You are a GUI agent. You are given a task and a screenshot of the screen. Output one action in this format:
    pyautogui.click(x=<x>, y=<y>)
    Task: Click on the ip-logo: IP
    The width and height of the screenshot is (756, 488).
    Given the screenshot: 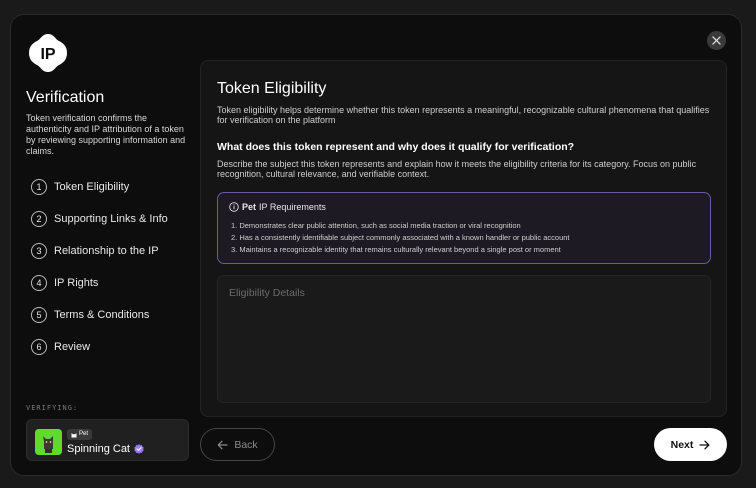 What is the action you would take?
    pyautogui.click(x=48, y=53)
    